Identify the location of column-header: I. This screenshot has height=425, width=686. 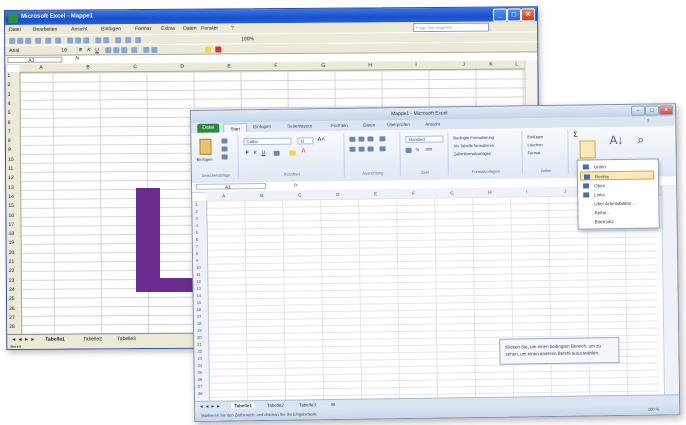
(526, 191).